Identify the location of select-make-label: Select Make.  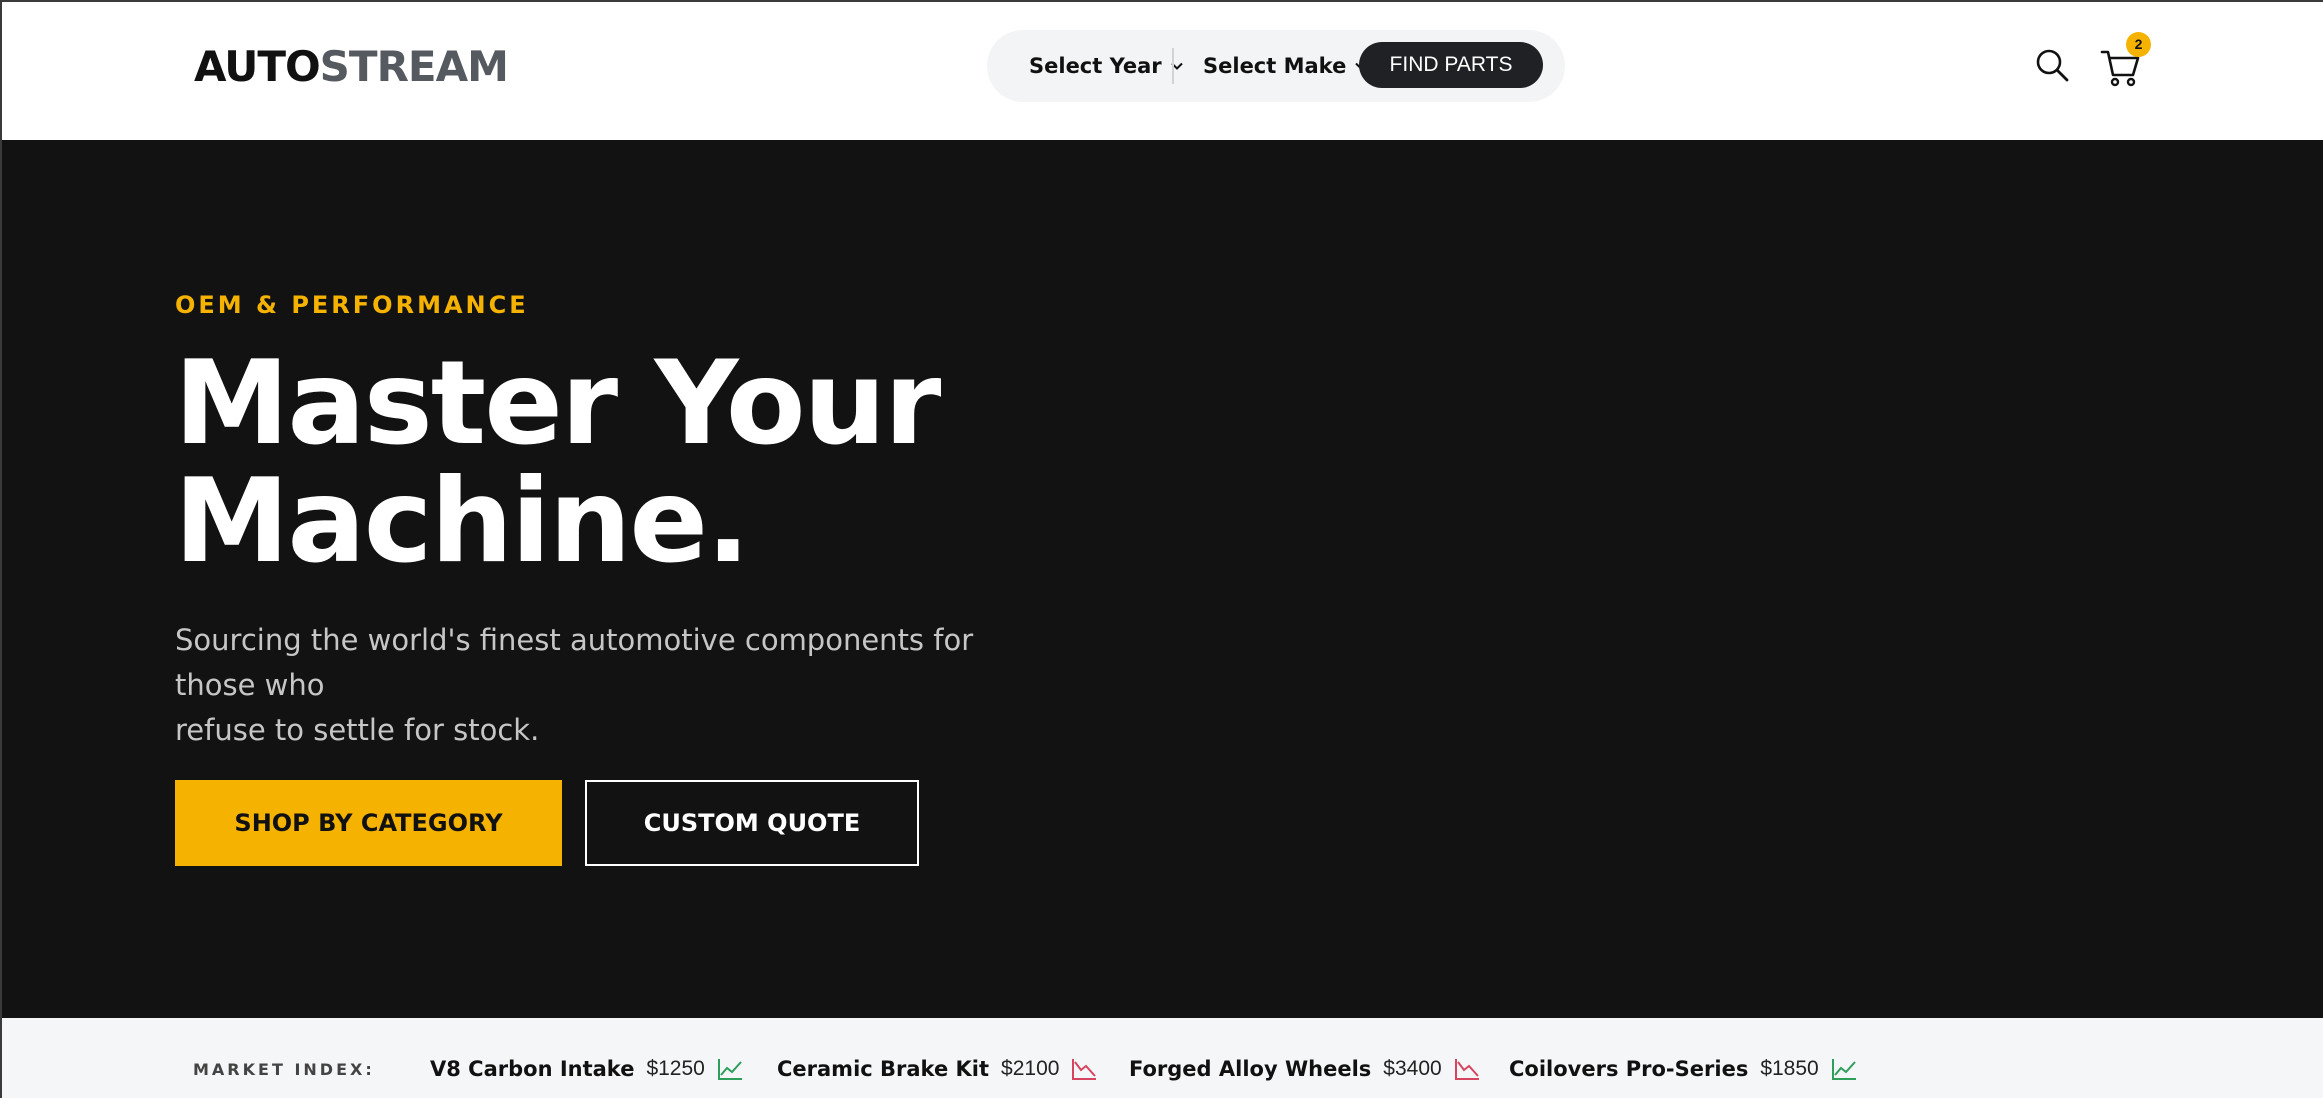
(1275, 66).